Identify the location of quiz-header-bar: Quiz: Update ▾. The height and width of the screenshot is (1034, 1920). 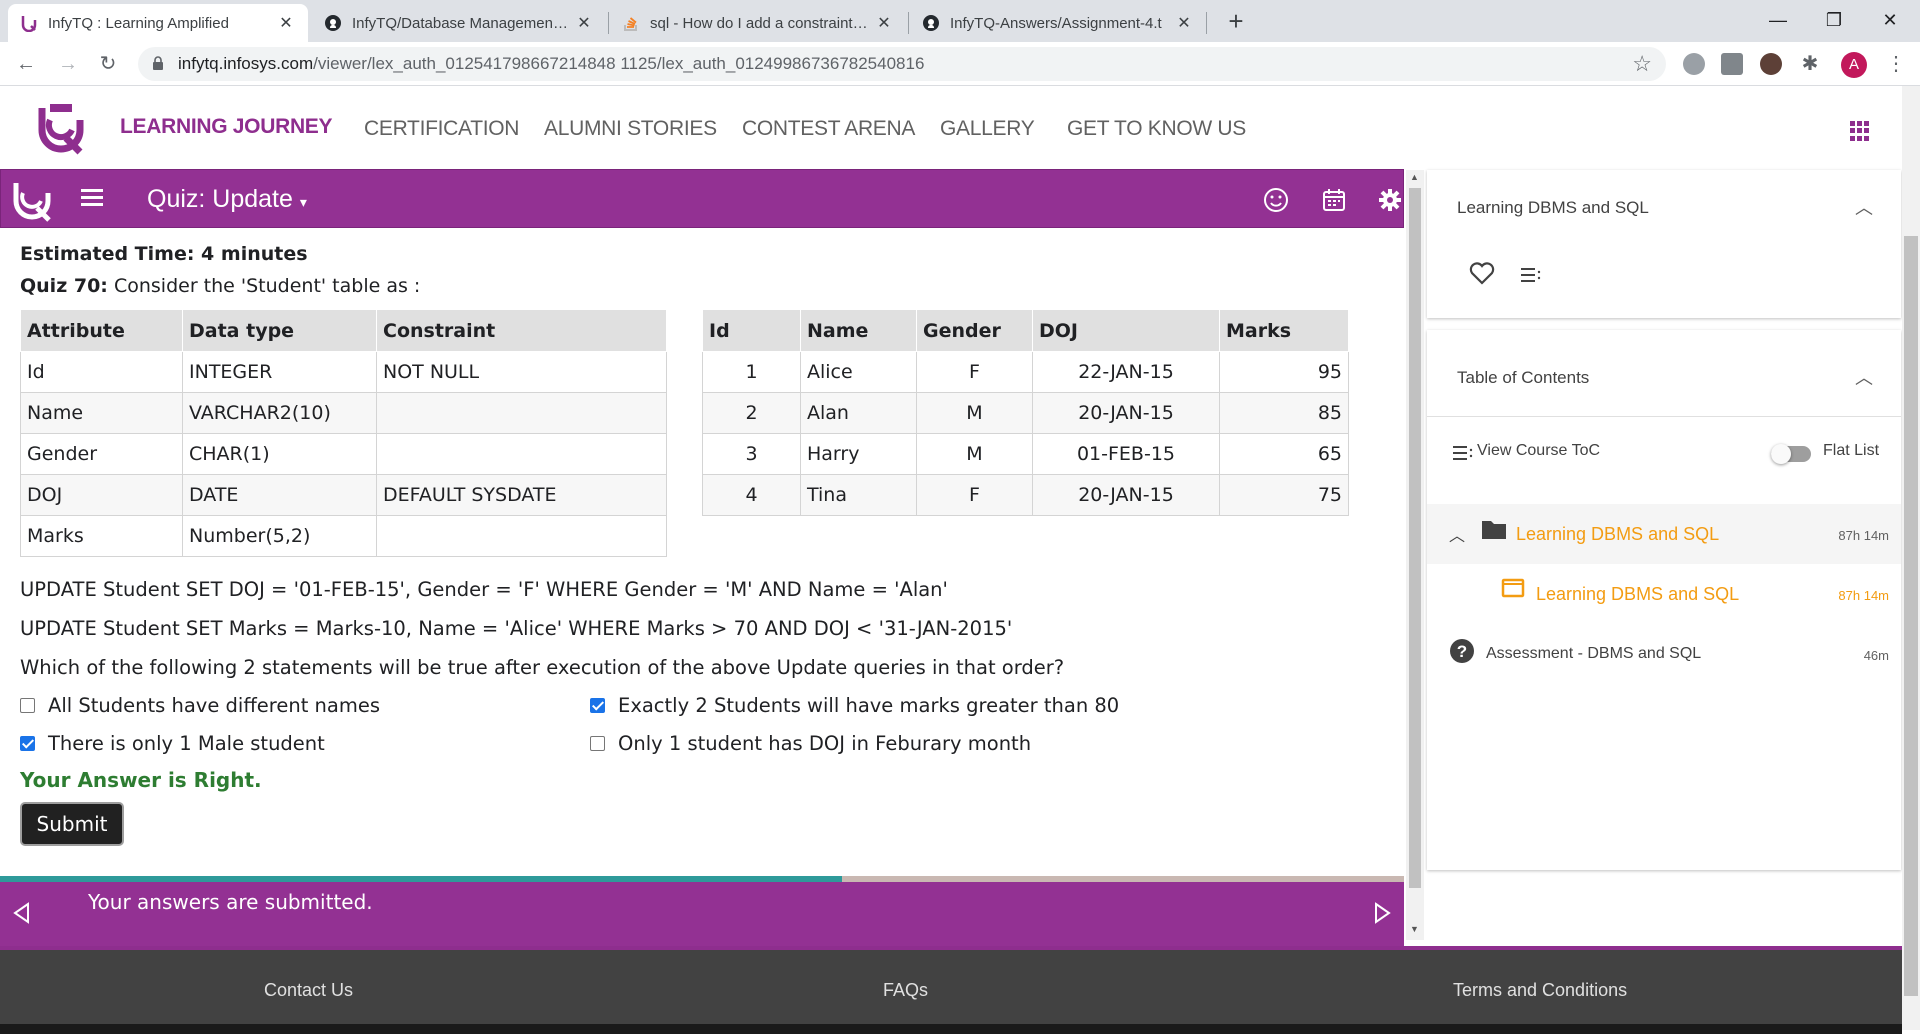
(702, 198).